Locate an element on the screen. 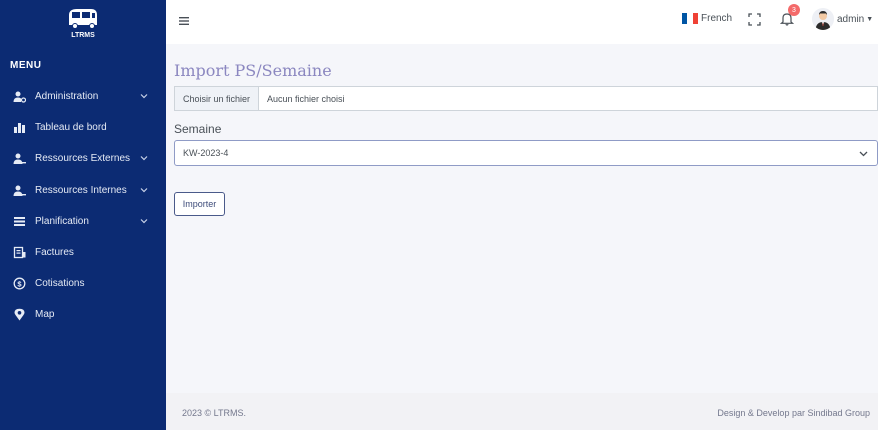 This screenshot has height=430, width=878. sidebar-item-label: Map is located at coordinates (45, 314).